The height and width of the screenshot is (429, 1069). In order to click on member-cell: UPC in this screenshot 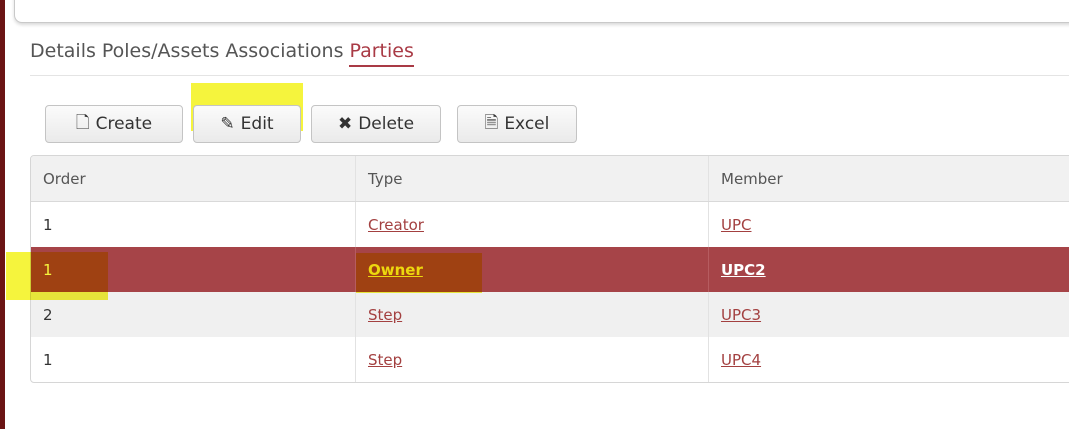, I will do `click(889, 224)`.